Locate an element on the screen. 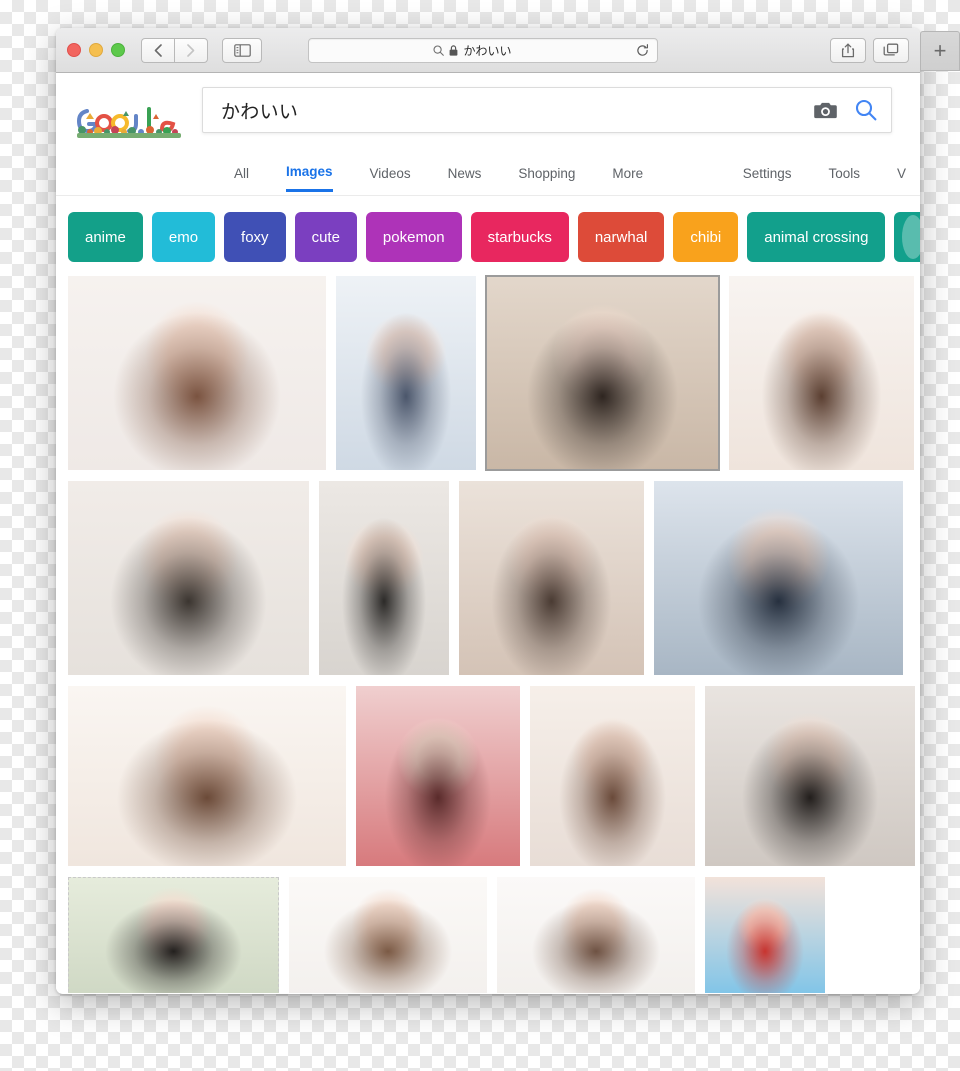  chip-label: chibi is located at coordinates (706, 237).